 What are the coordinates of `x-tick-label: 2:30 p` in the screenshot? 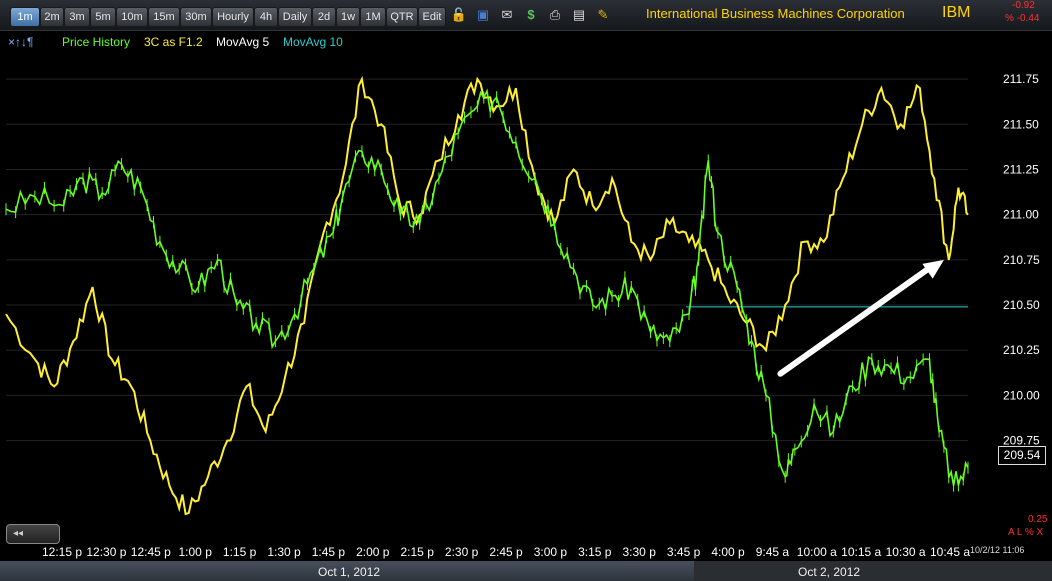 It's located at (462, 552).